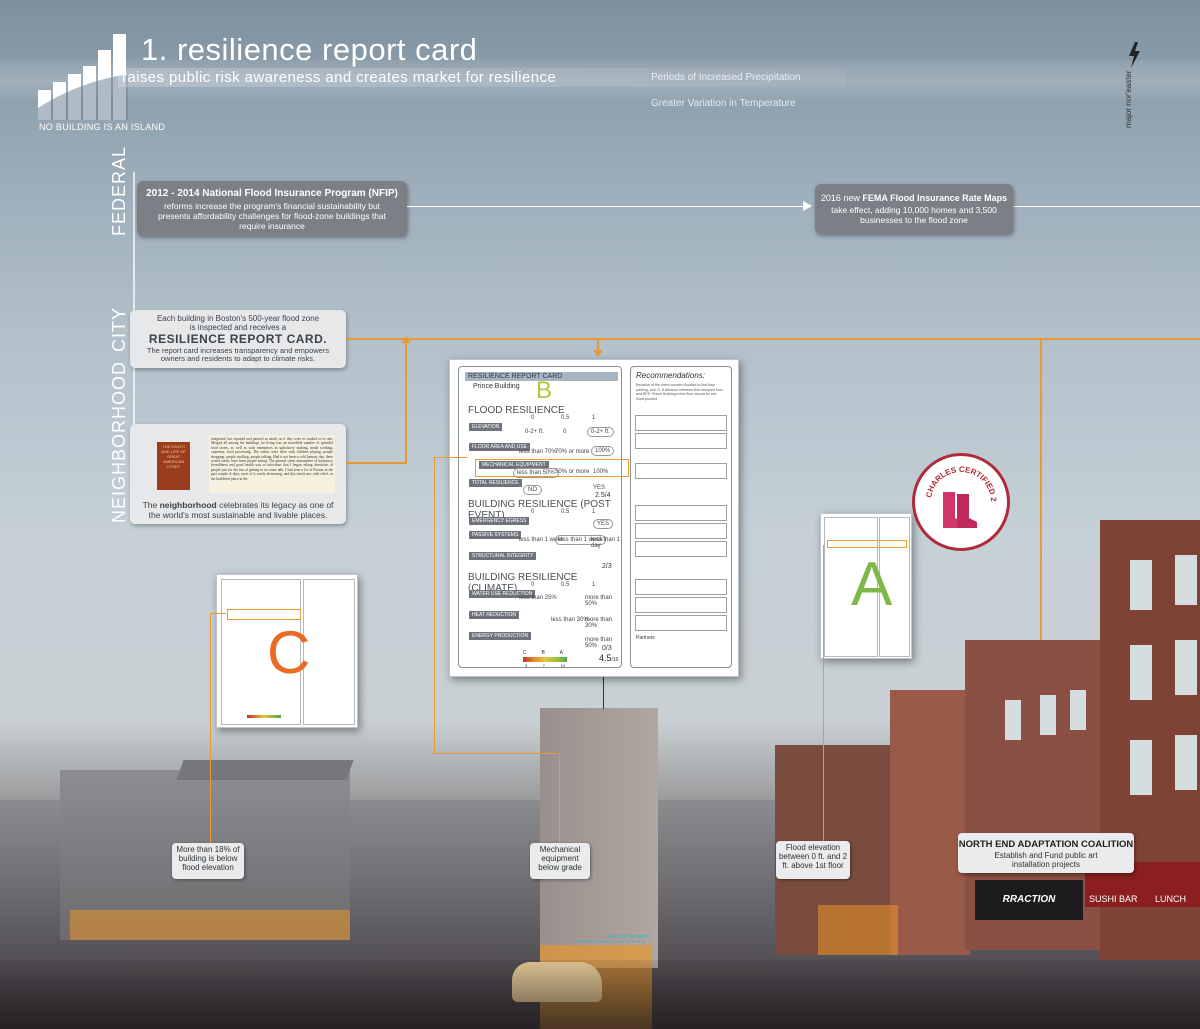 The height and width of the screenshot is (1029, 1200). Describe the element at coordinates (726, 77) in the screenshot. I see `precipitation-note: Periods of Increased Precipitation` at that location.